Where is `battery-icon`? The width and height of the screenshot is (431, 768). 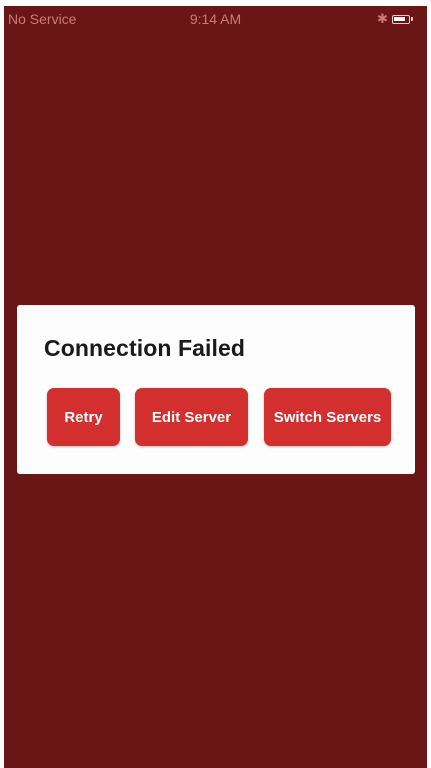
battery-icon is located at coordinates (401, 19).